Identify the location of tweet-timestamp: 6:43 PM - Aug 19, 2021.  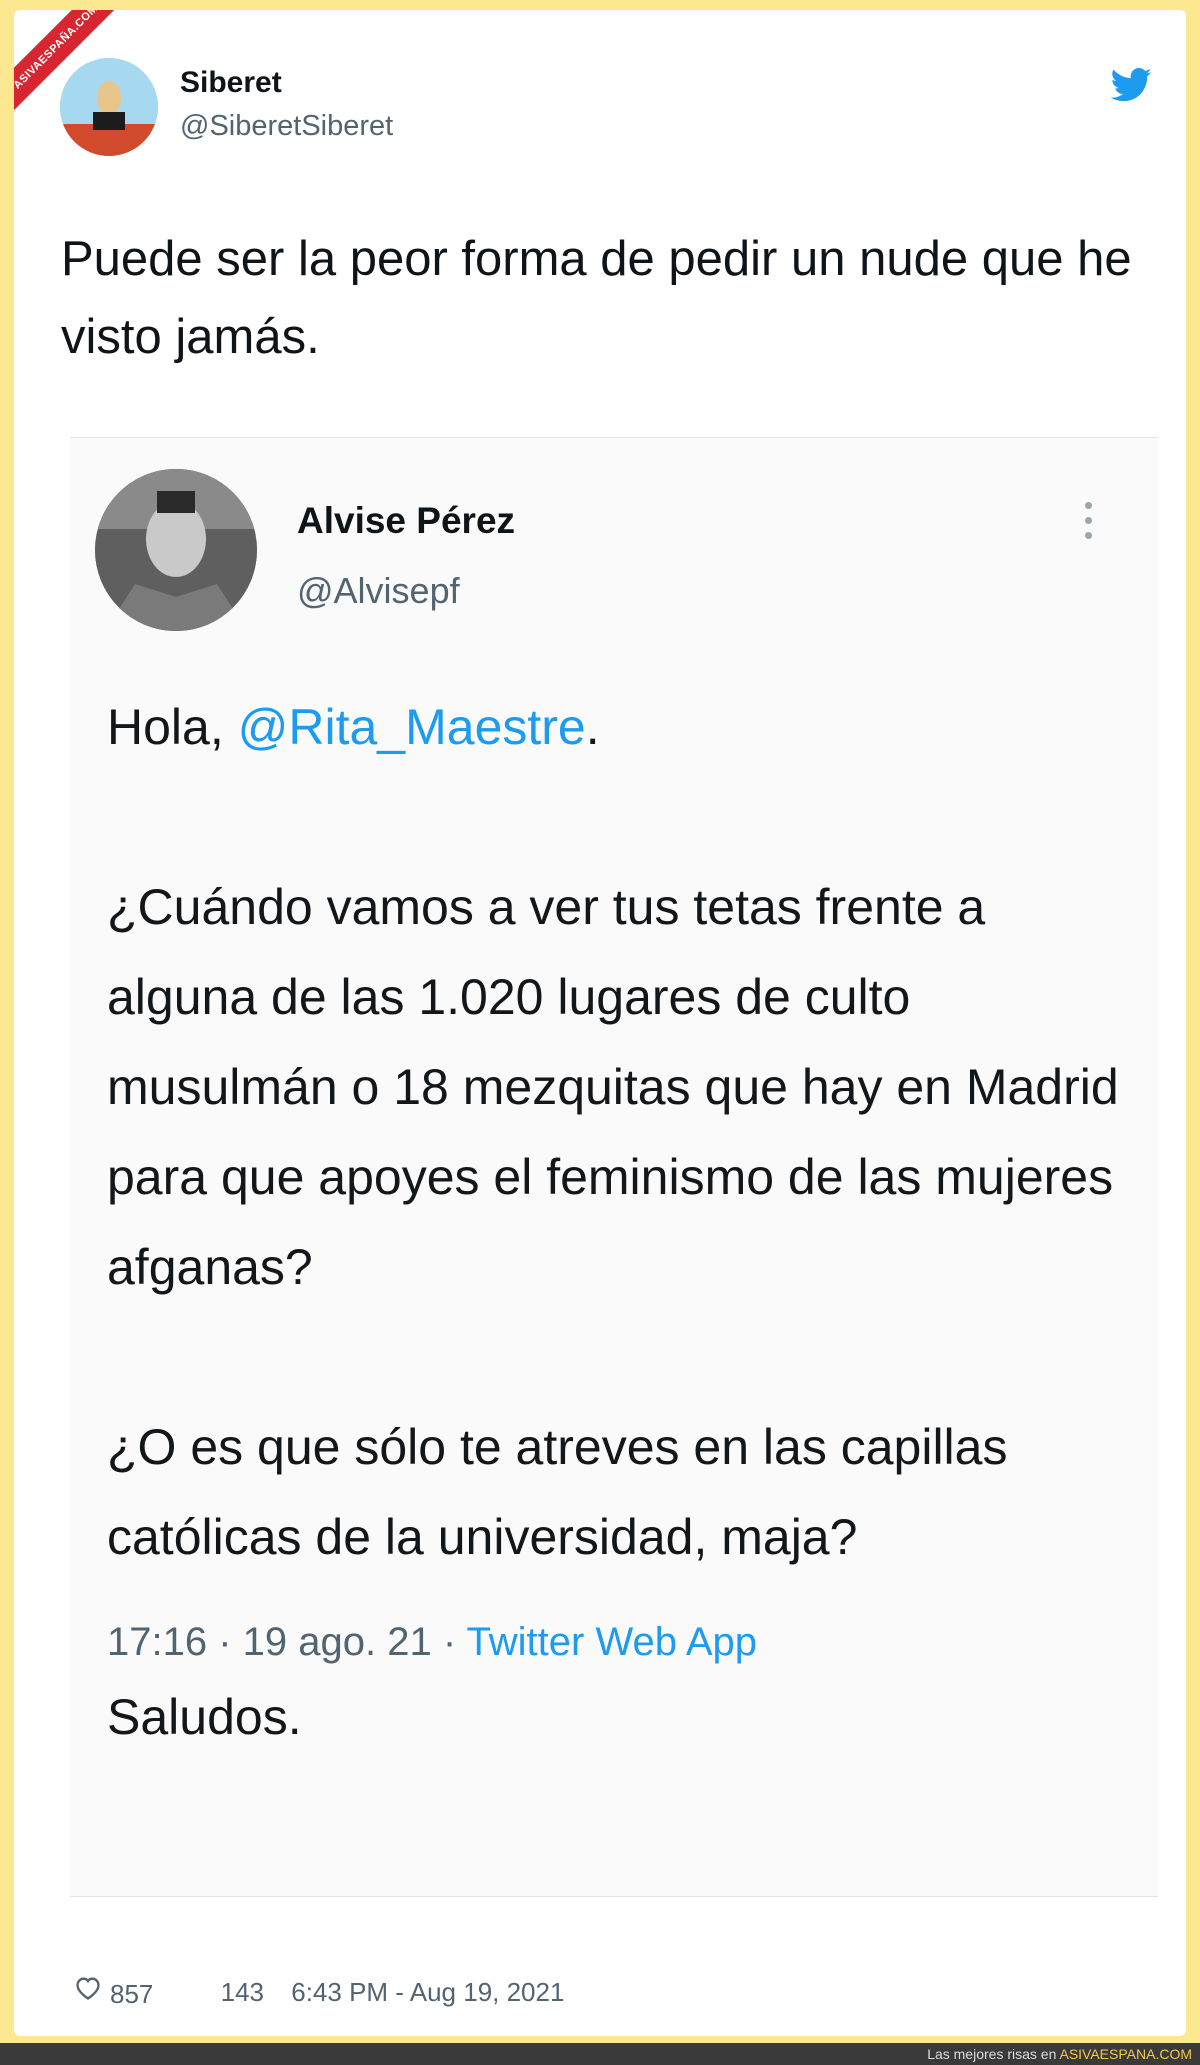
(427, 1992).